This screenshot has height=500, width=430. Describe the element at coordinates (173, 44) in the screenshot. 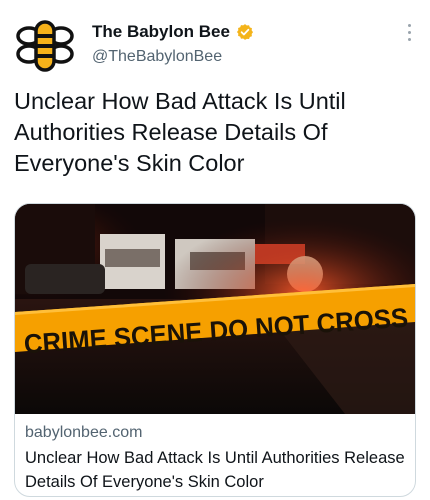

I see `tweet-header: The Babylon Bee @TheBabylonBee` at that location.